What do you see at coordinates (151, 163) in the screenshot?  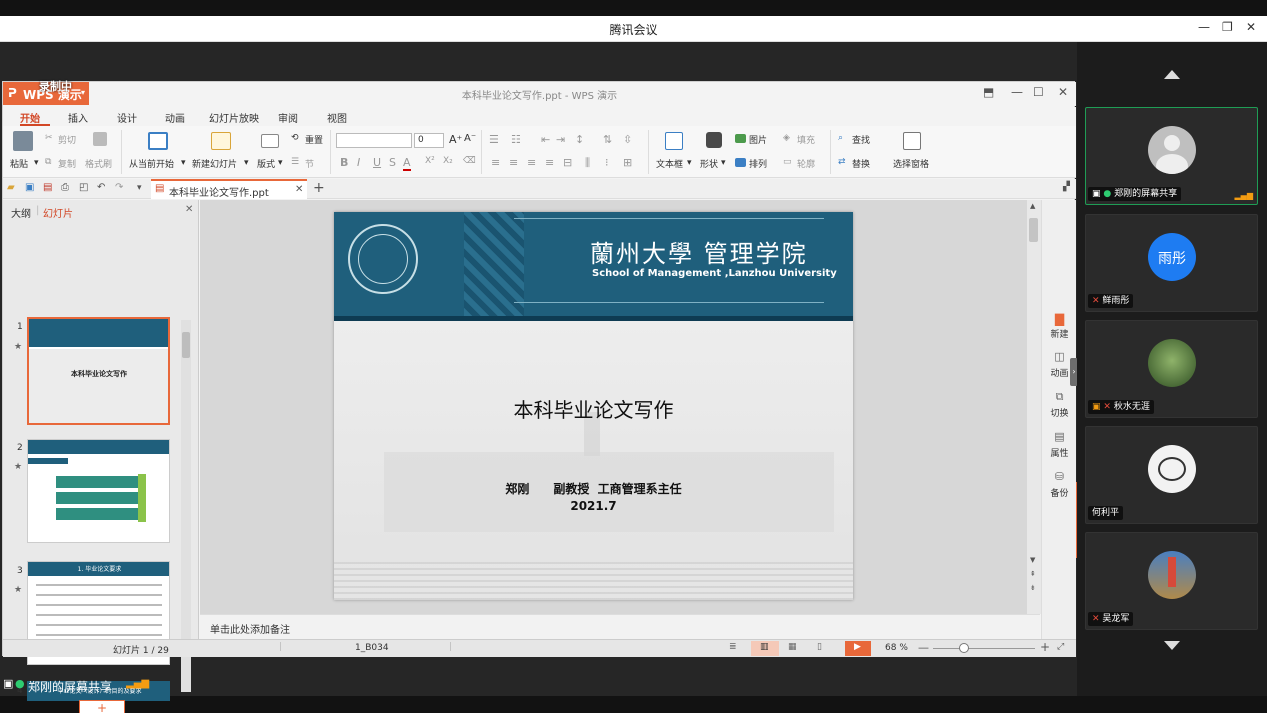 I see `from-current-button: 从当前开始` at bounding box center [151, 163].